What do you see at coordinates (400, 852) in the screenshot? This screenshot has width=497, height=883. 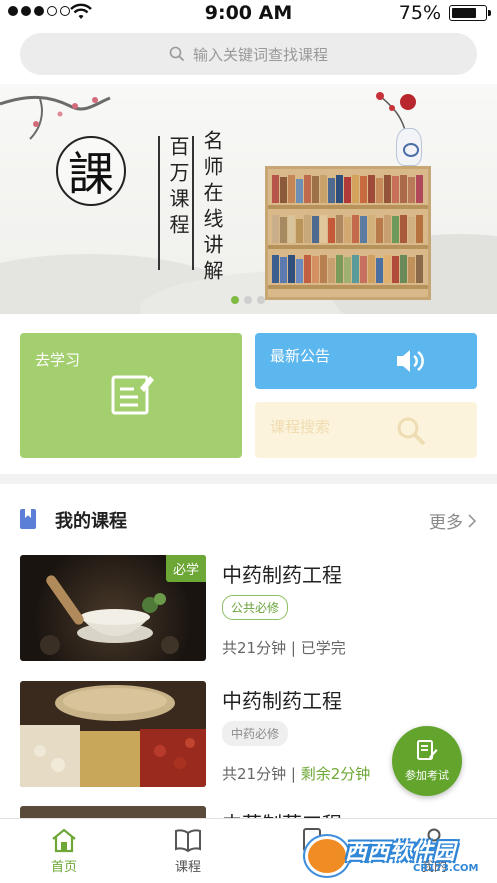 I see `watermark-text: 西西软件园` at bounding box center [400, 852].